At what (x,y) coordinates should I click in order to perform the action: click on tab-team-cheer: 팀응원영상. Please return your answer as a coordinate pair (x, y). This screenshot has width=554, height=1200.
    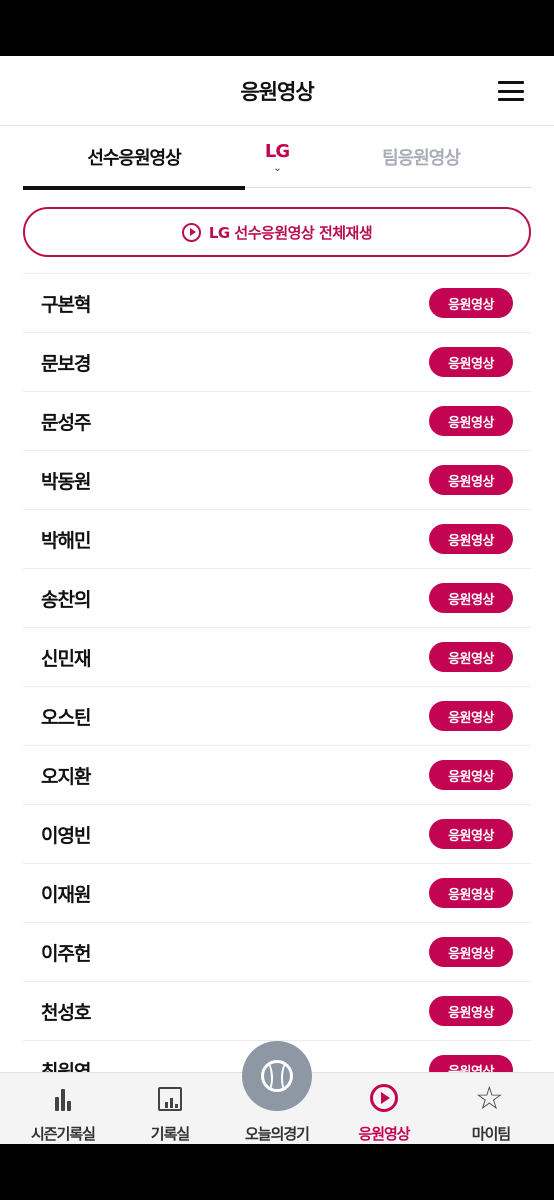
    Looking at the image, I should click on (421, 157).